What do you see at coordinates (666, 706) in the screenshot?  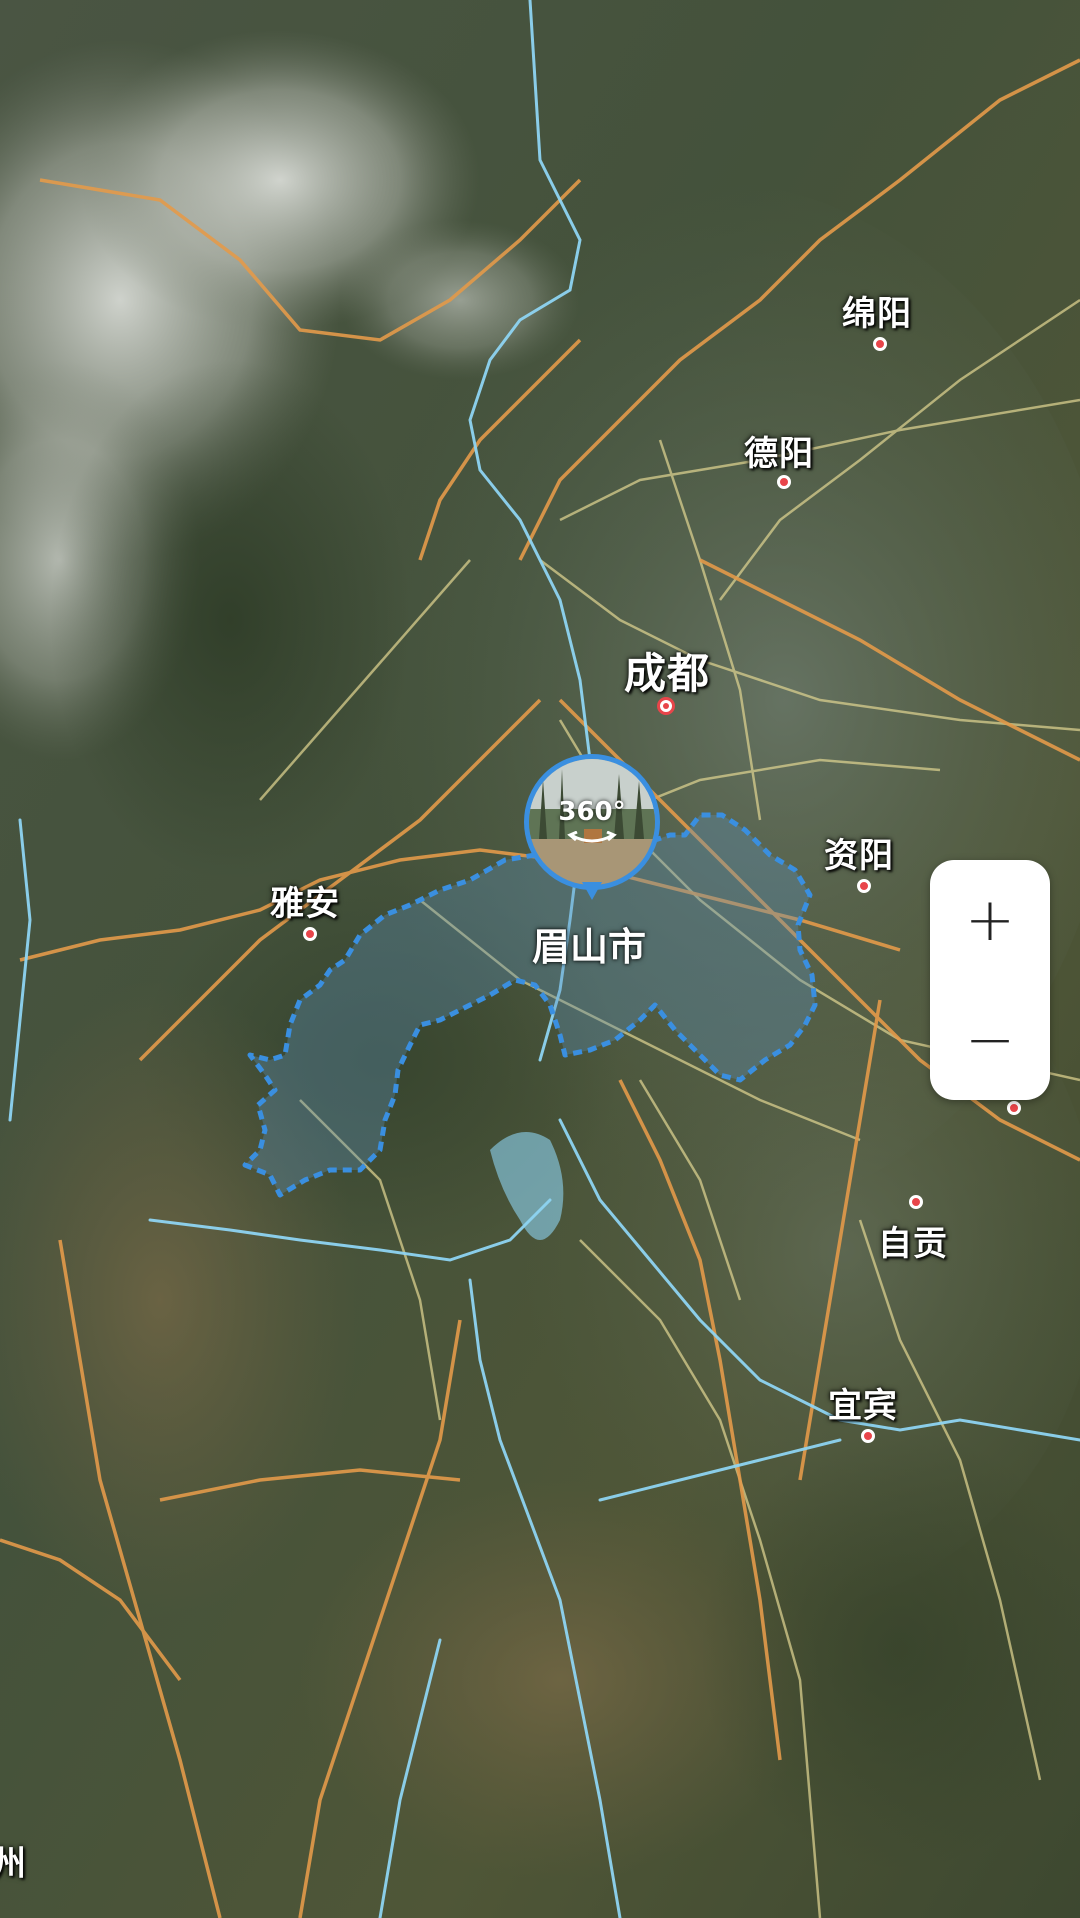 I see `city-dot-chengdu` at bounding box center [666, 706].